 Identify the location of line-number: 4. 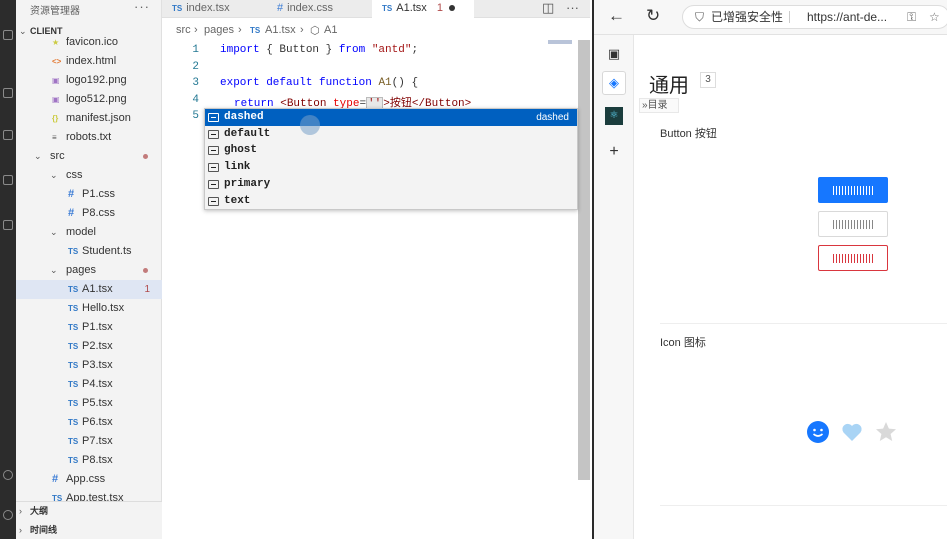
(195, 100).